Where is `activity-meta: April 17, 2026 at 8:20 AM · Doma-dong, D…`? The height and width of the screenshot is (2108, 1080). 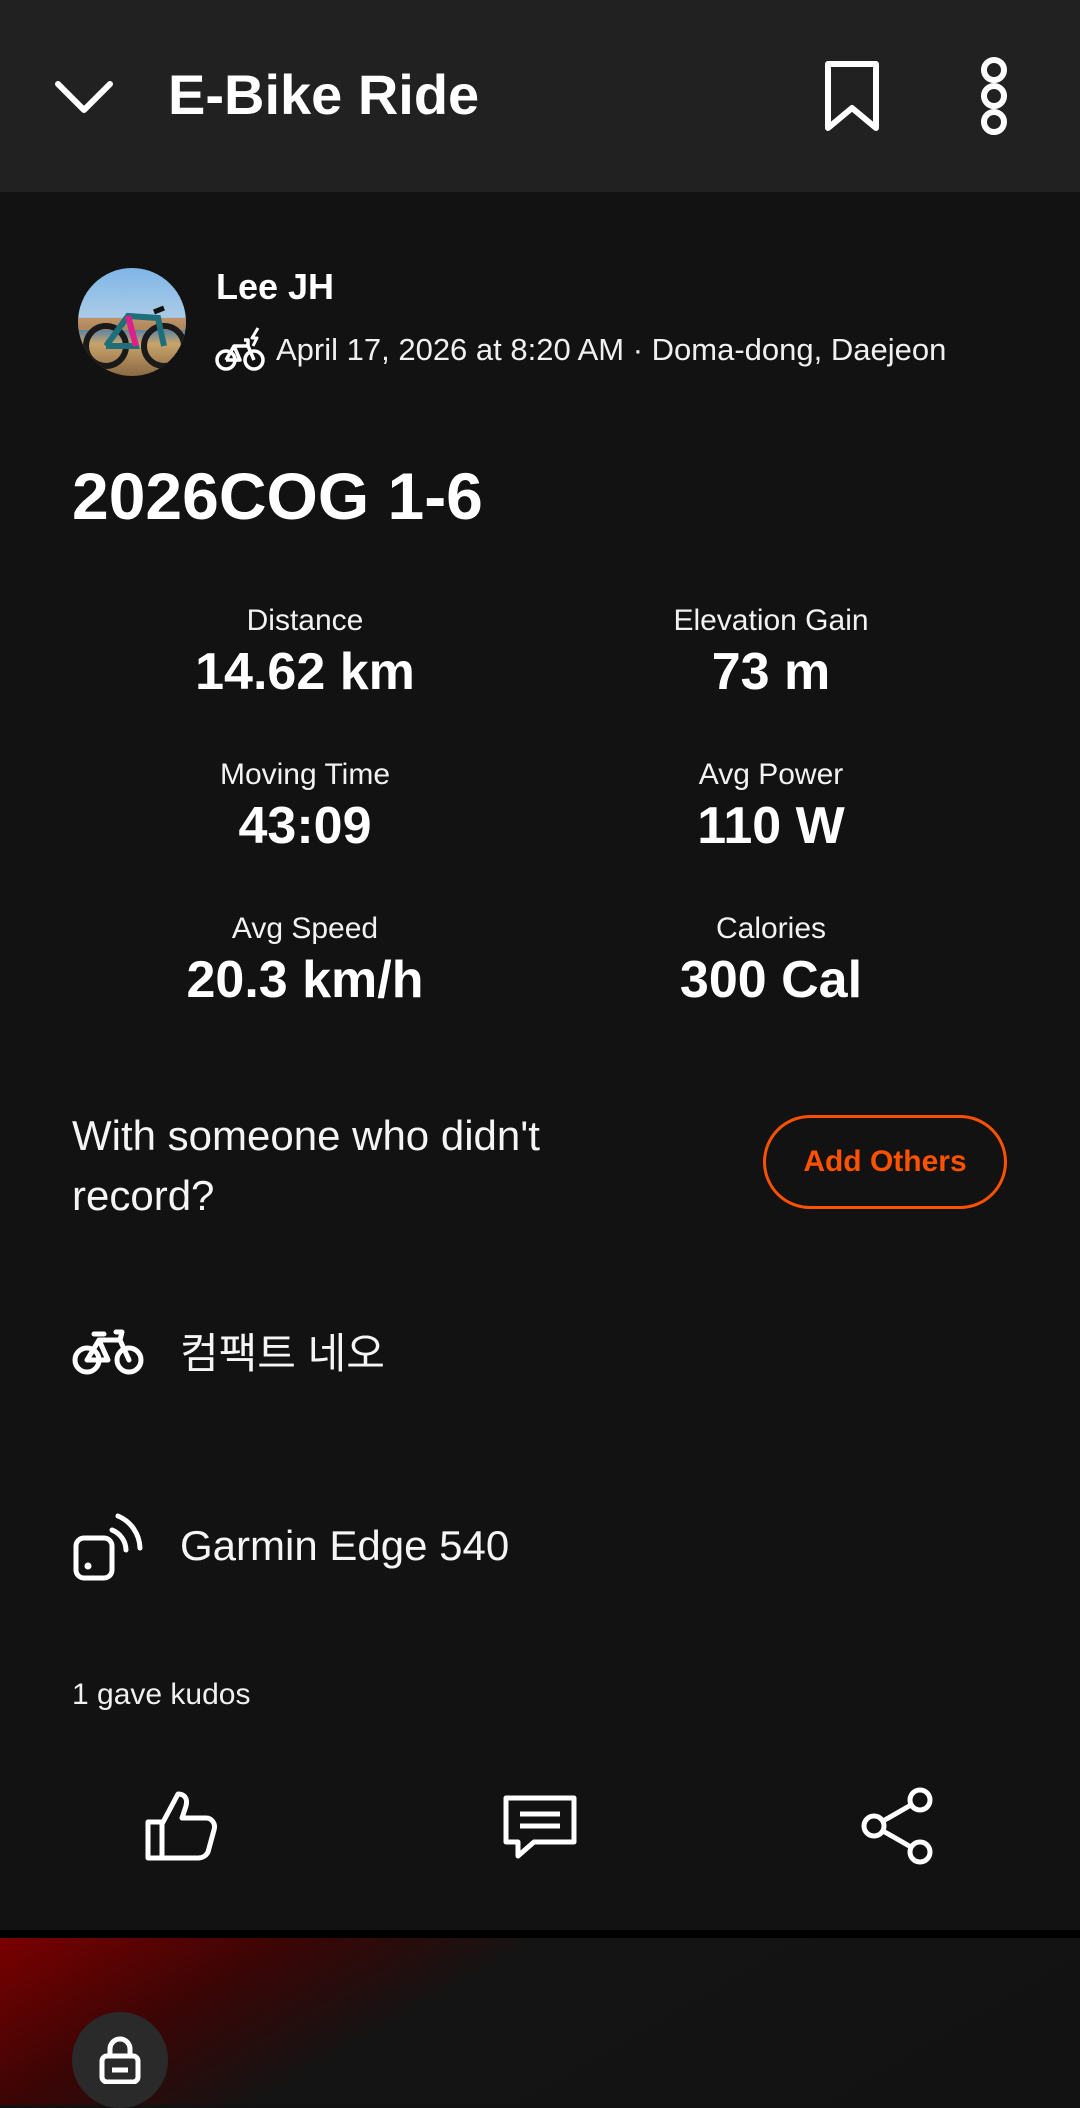
activity-meta: April 17, 2026 at 8:20 AM · Doma-dong, D… is located at coordinates (580, 350).